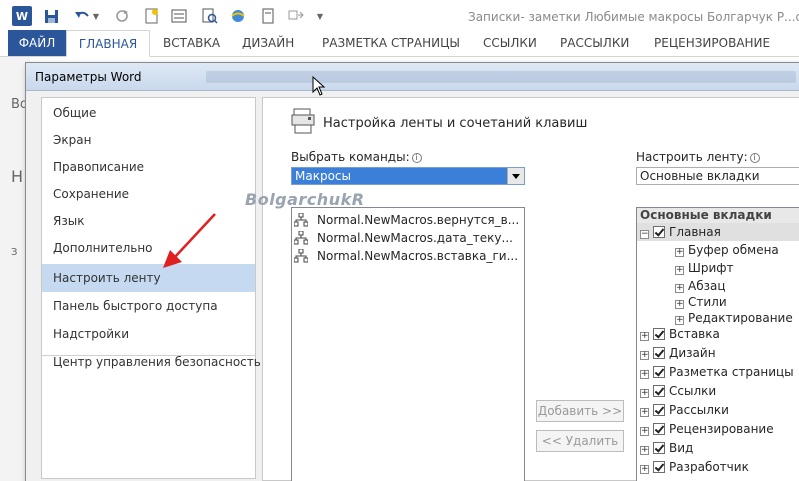 The width and height of the screenshot is (799, 481). Describe the element at coordinates (727, 250) in the screenshot. I see `tree-node-group: + Буфер обмена` at that location.